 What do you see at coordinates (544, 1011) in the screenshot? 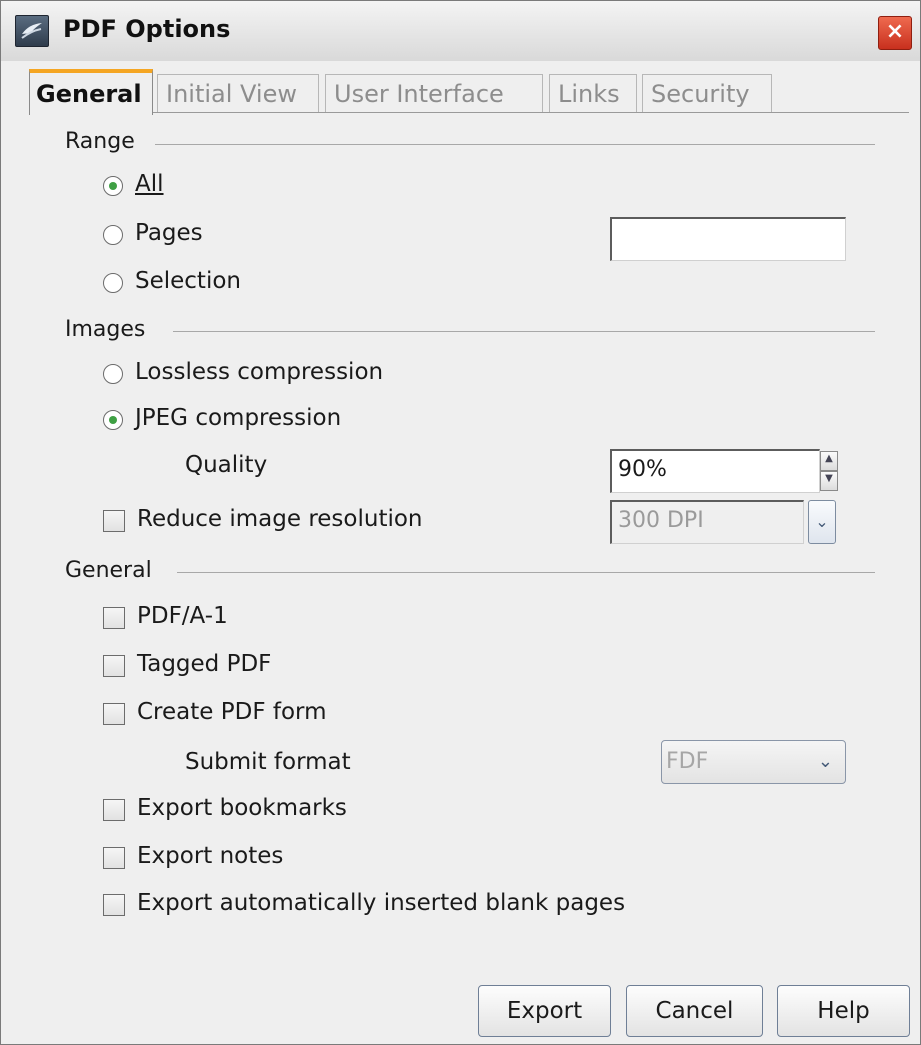
I see `export-button: Export` at bounding box center [544, 1011].